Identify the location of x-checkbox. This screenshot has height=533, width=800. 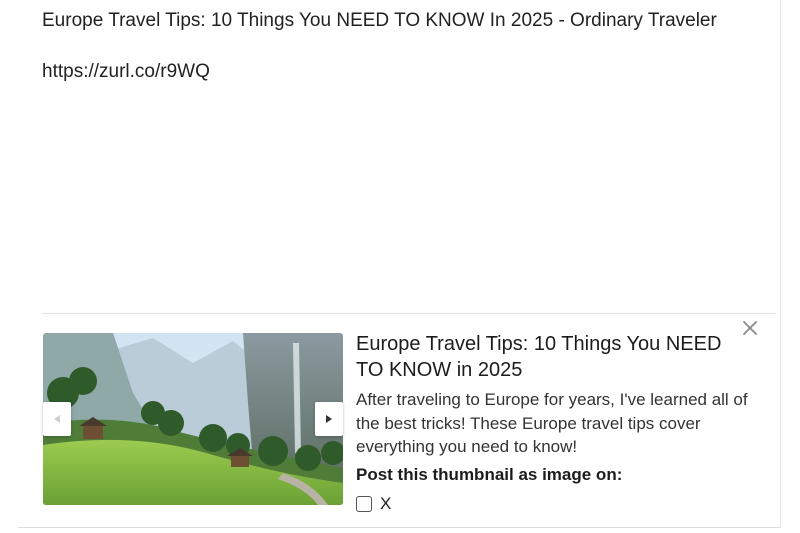
(364, 504).